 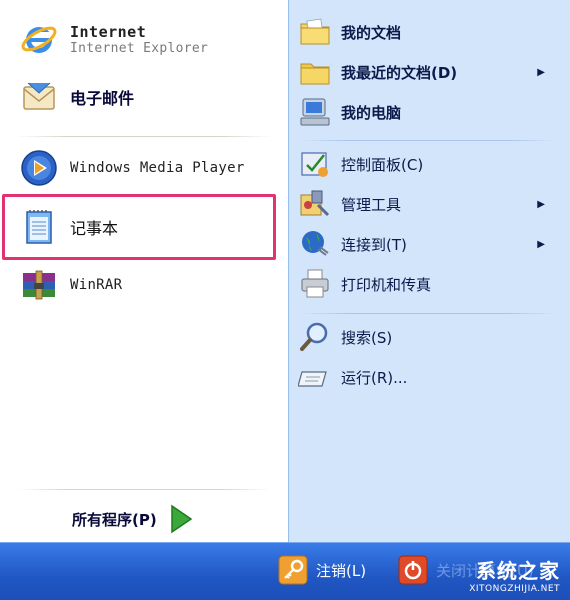 I want to click on right-item-search: 搜索(S), so click(x=430, y=337).